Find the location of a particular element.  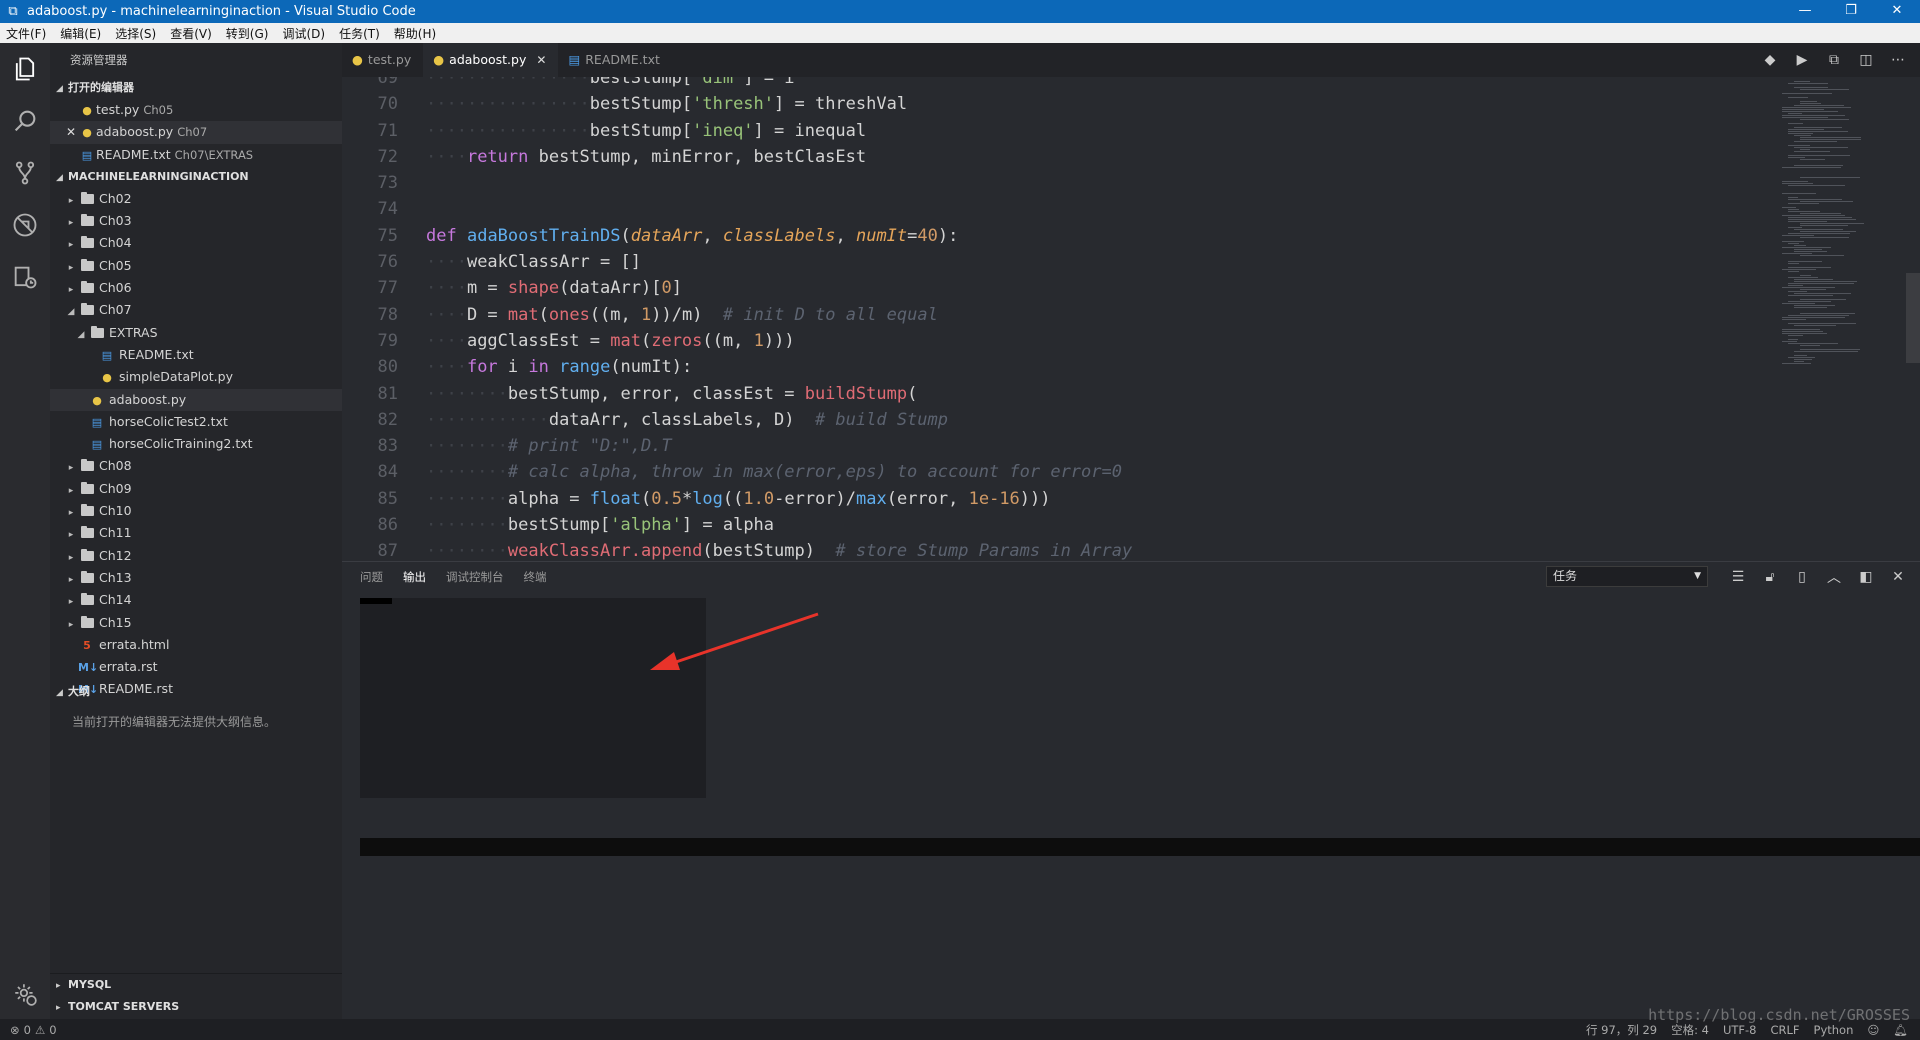

settings-gear-icon is located at coordinates (25, 996).